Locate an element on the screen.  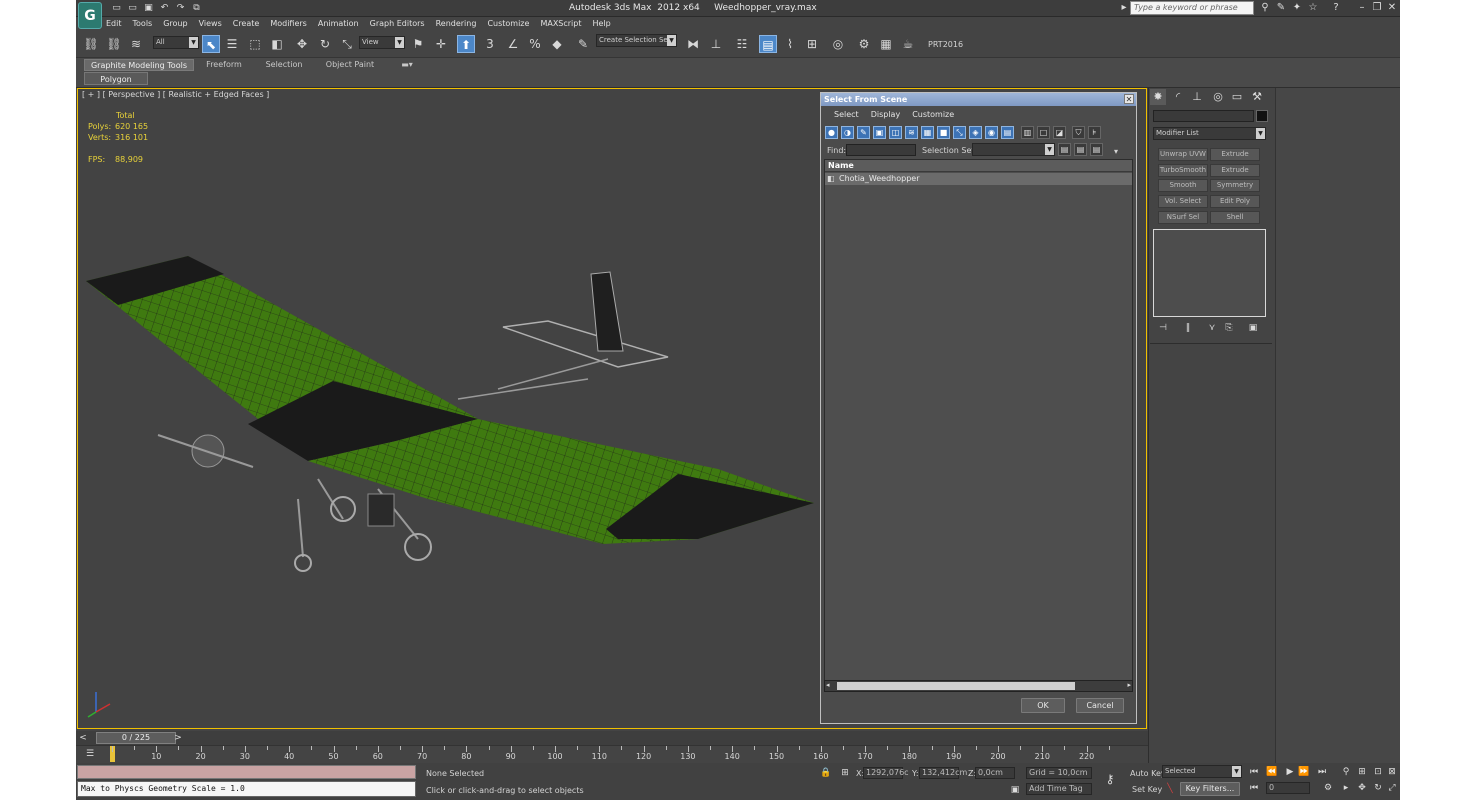
rectangle-selection-icon: ⬚ is located at coordinates (255, 44).